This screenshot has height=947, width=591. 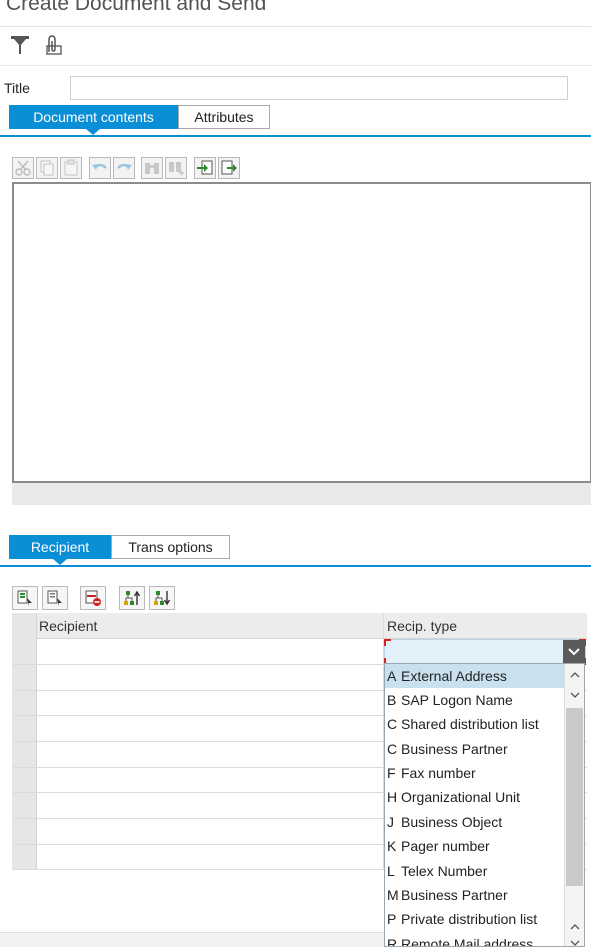 I want to click on table-header: Recipient Recip. type, so click(x=299, y=626).